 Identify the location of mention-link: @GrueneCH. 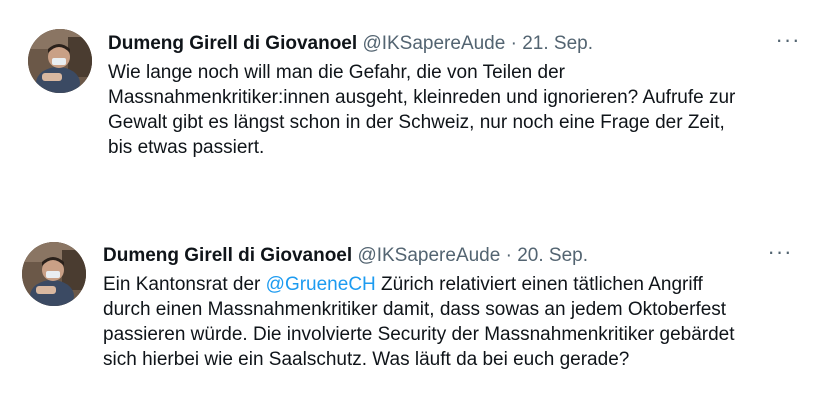
(321, 284).